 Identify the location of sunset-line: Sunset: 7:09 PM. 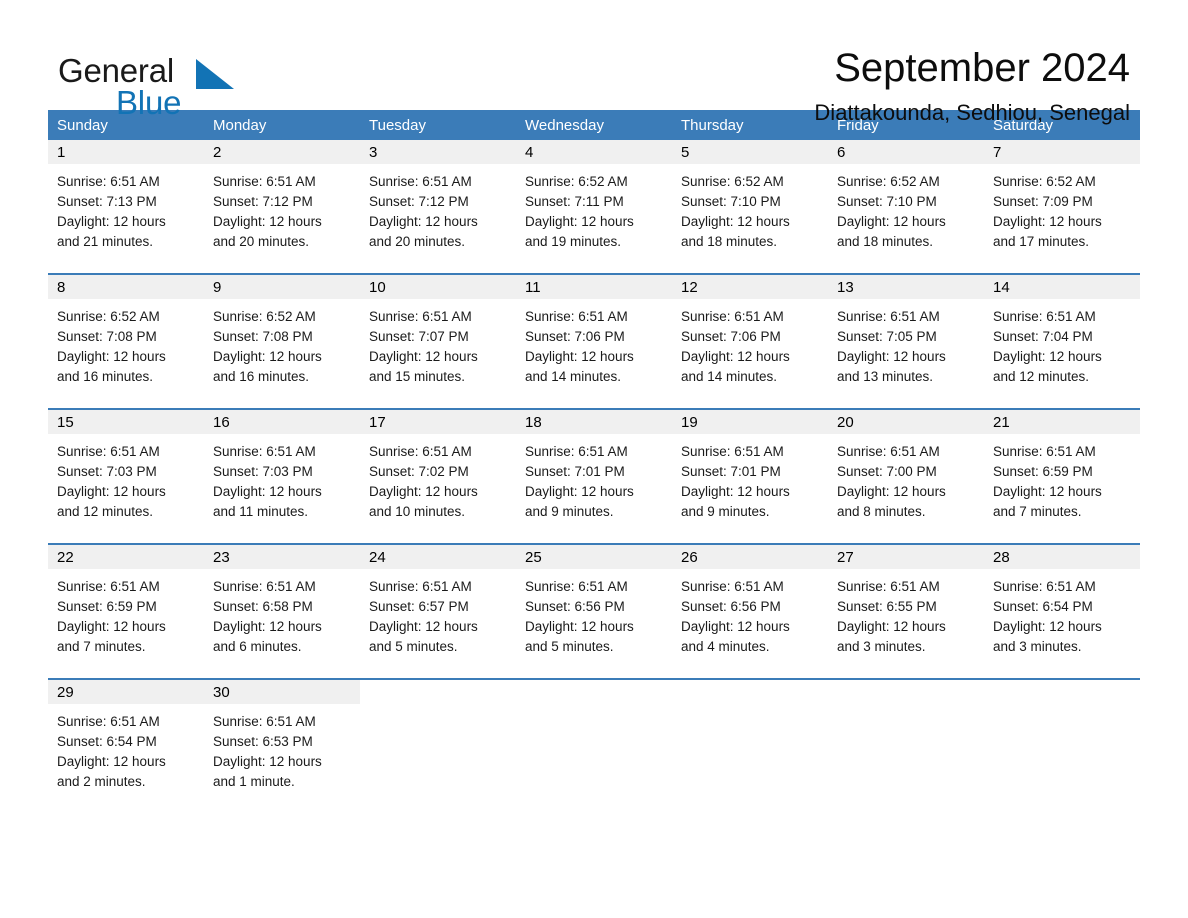
(1043, 201).